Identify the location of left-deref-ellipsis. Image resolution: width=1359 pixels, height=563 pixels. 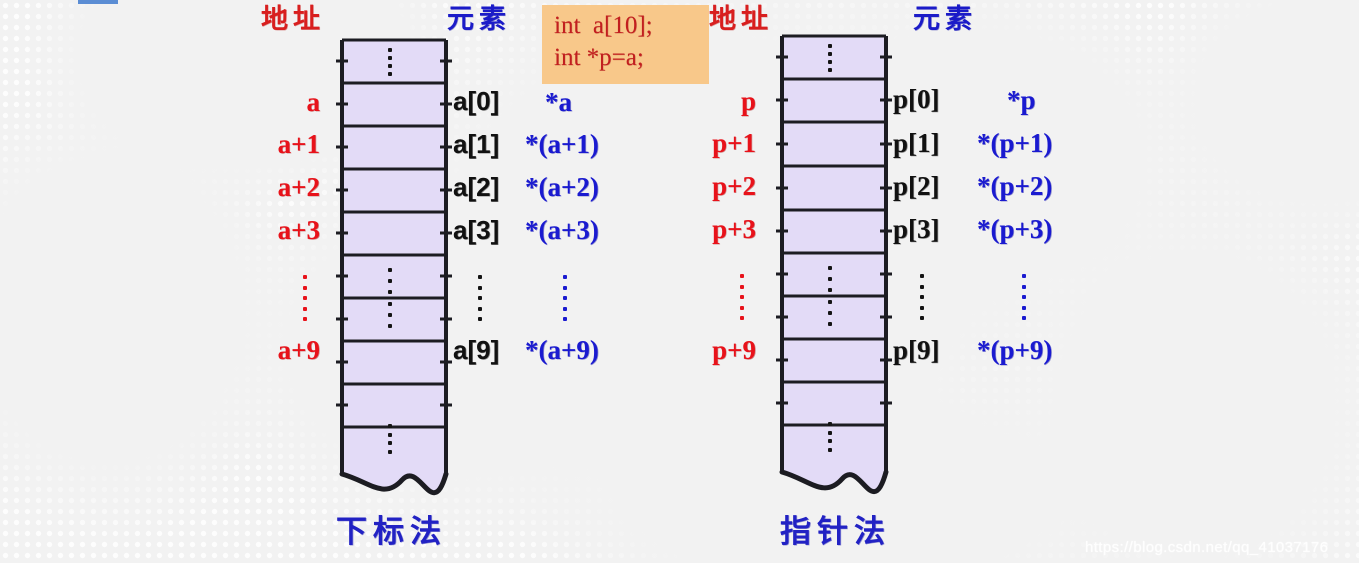
(565, 298).